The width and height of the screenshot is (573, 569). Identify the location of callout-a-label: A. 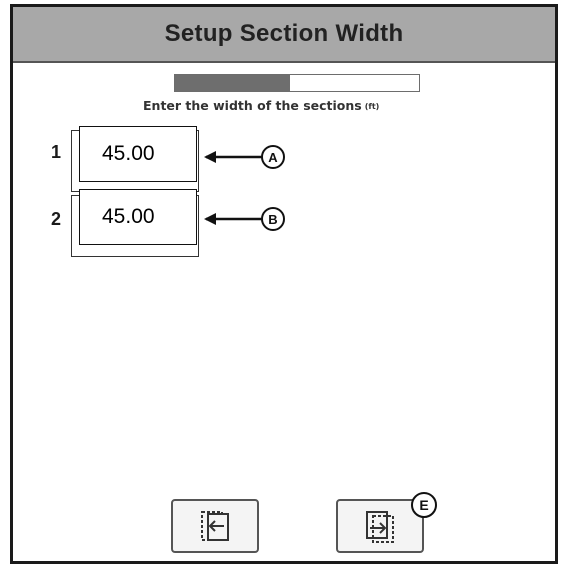
(273, 157).